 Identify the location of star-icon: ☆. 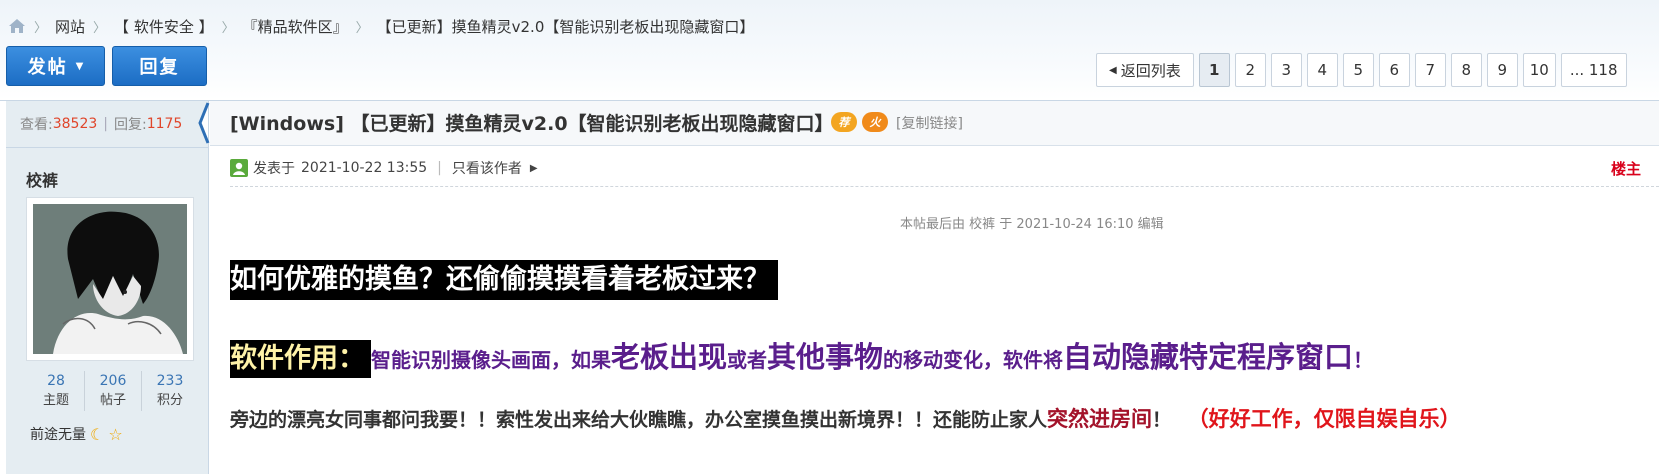
(115, 434).